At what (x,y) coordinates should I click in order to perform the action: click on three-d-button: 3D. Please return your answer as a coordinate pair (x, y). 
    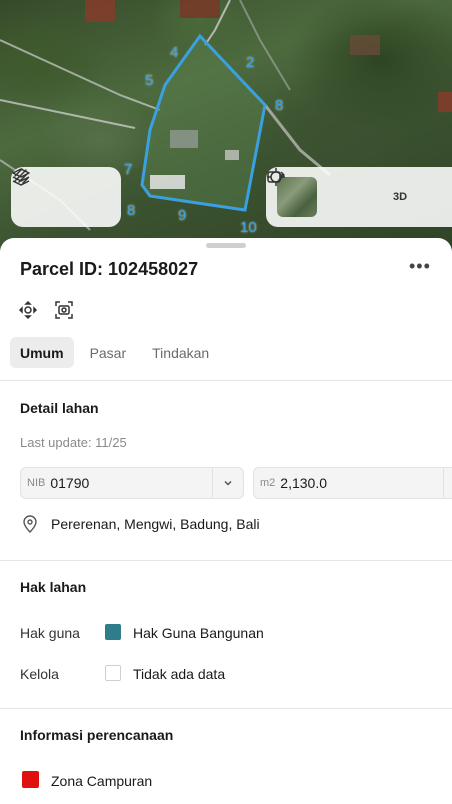
    Looking at the image, I should click on (400, 197).